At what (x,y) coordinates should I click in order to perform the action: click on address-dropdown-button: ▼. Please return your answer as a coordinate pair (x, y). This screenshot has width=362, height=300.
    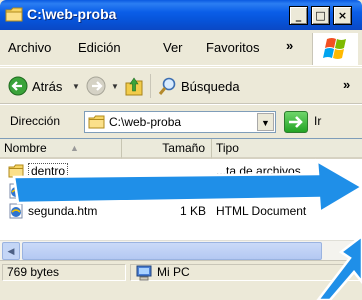
    Looking at the image, I should click on (265, 122).